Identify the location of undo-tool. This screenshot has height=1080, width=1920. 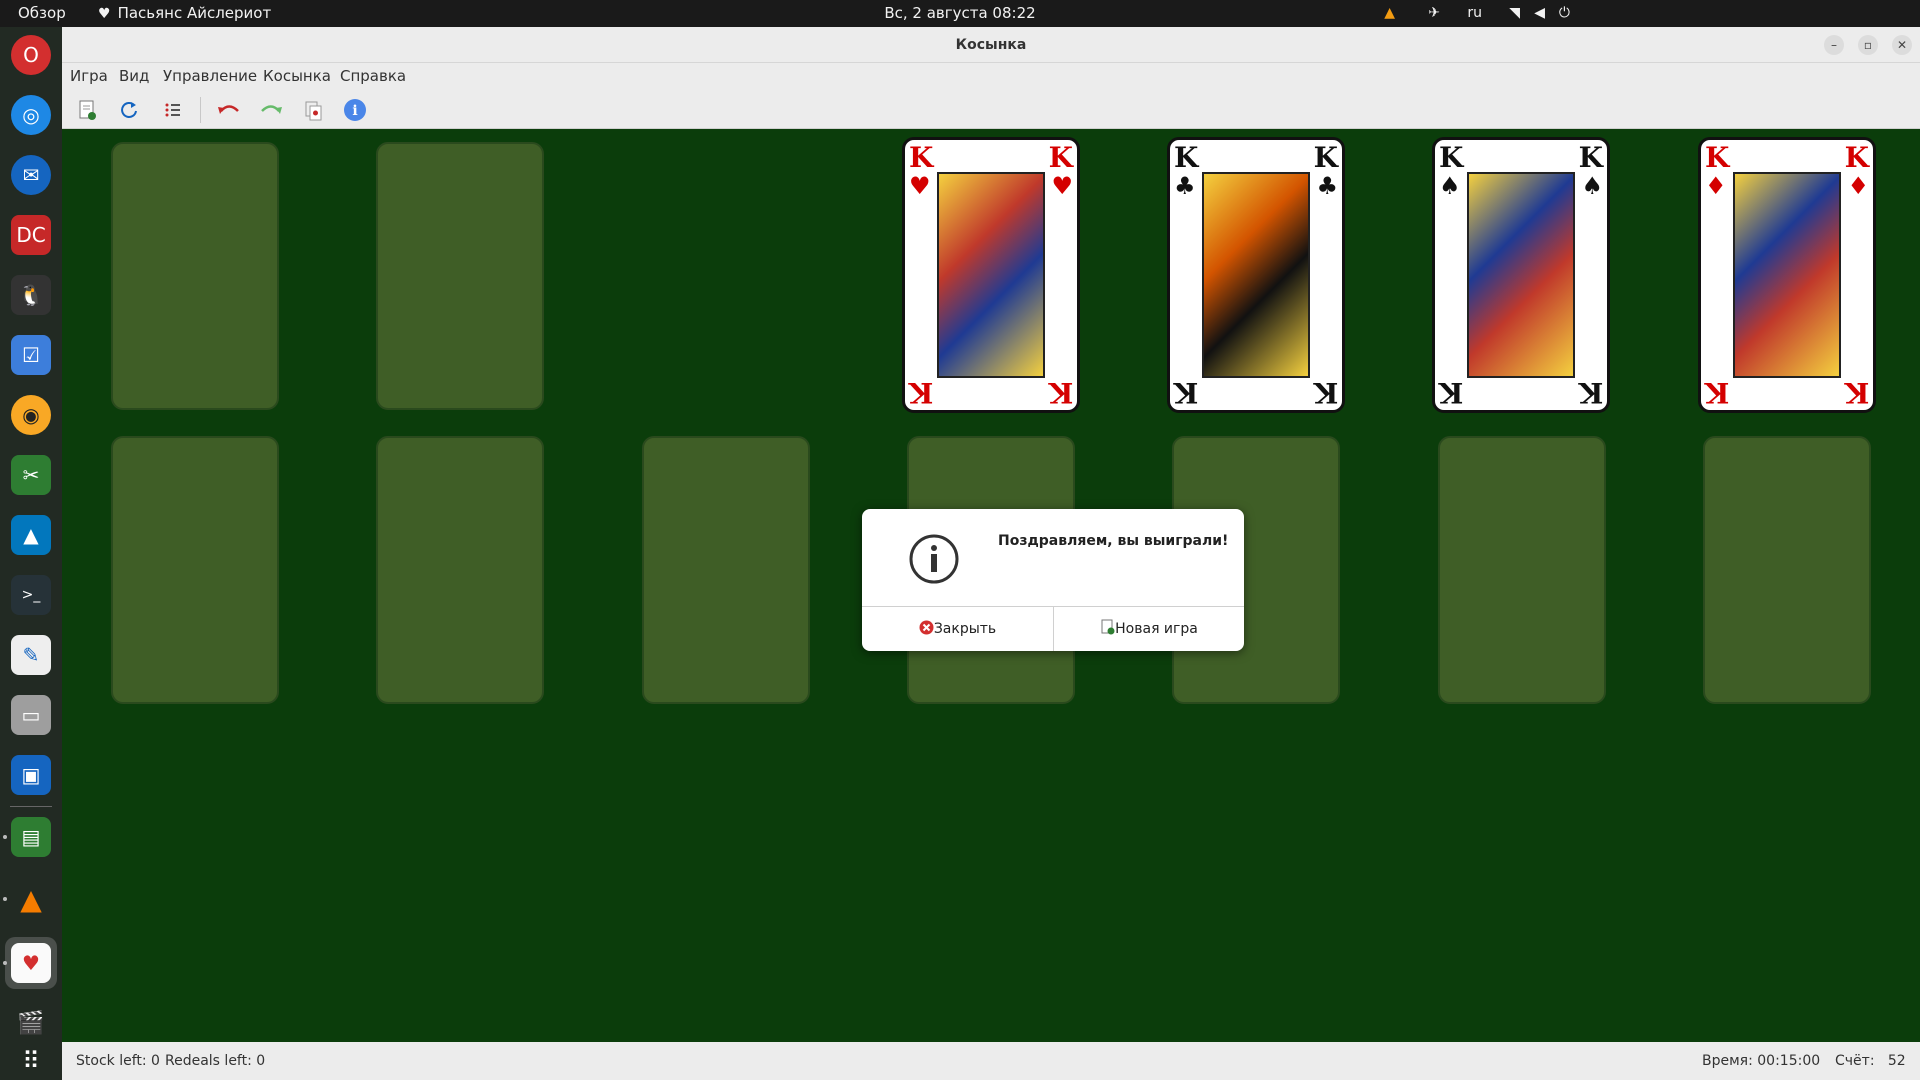
(229, 110).